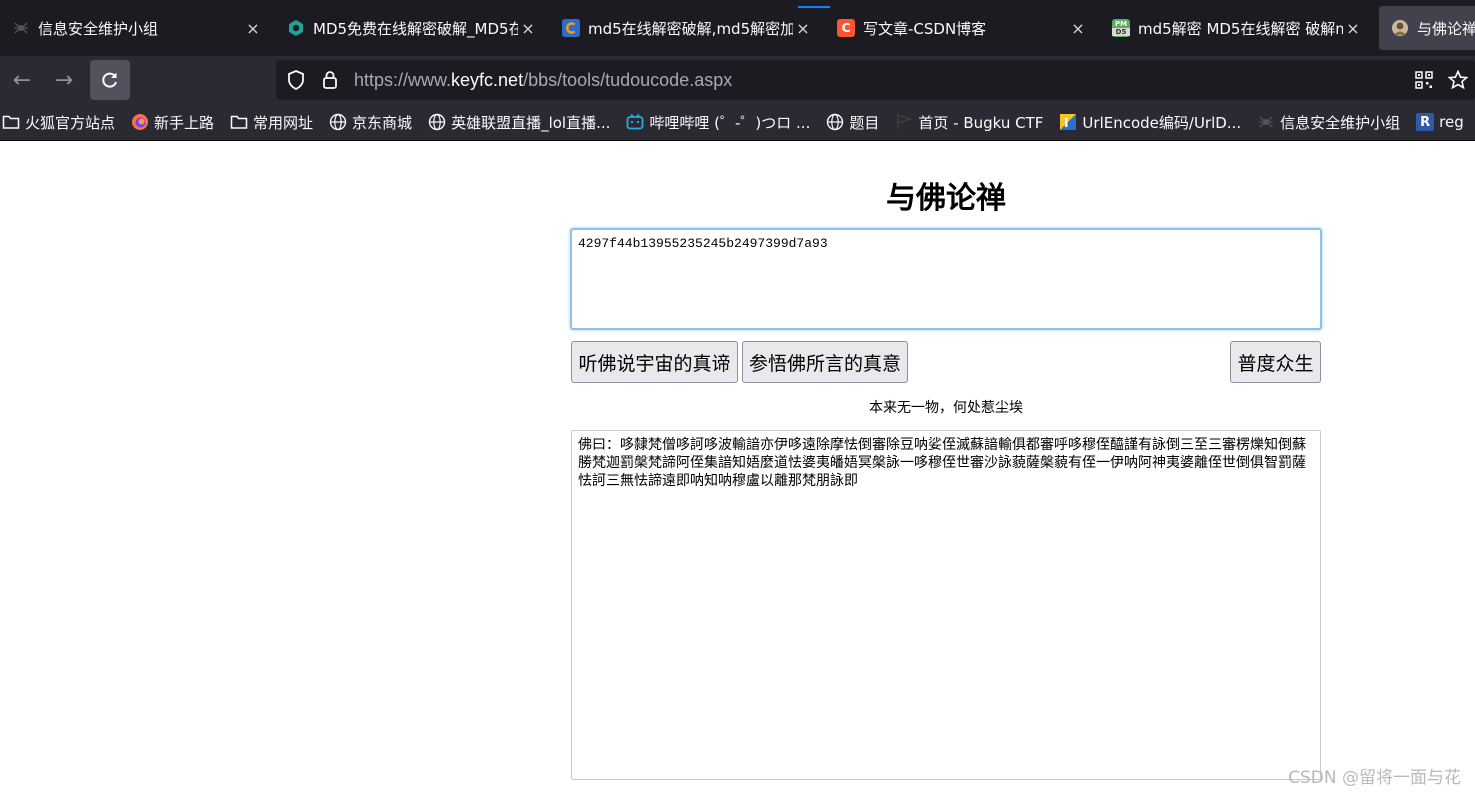  I want to click on firefox-icon, so click(140, 122).